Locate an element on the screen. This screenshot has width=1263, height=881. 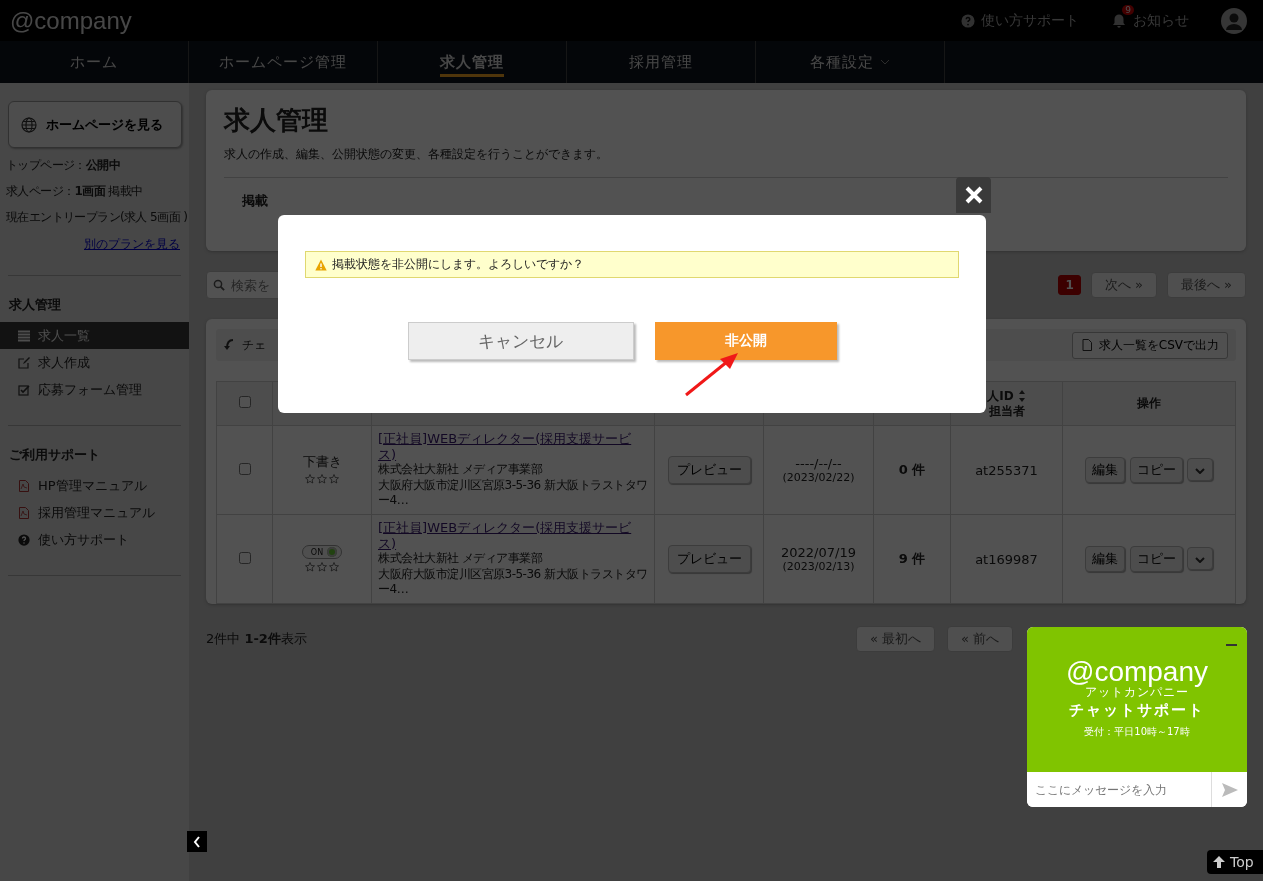
job-id: at169987 is located at coordinates (1006, 559).